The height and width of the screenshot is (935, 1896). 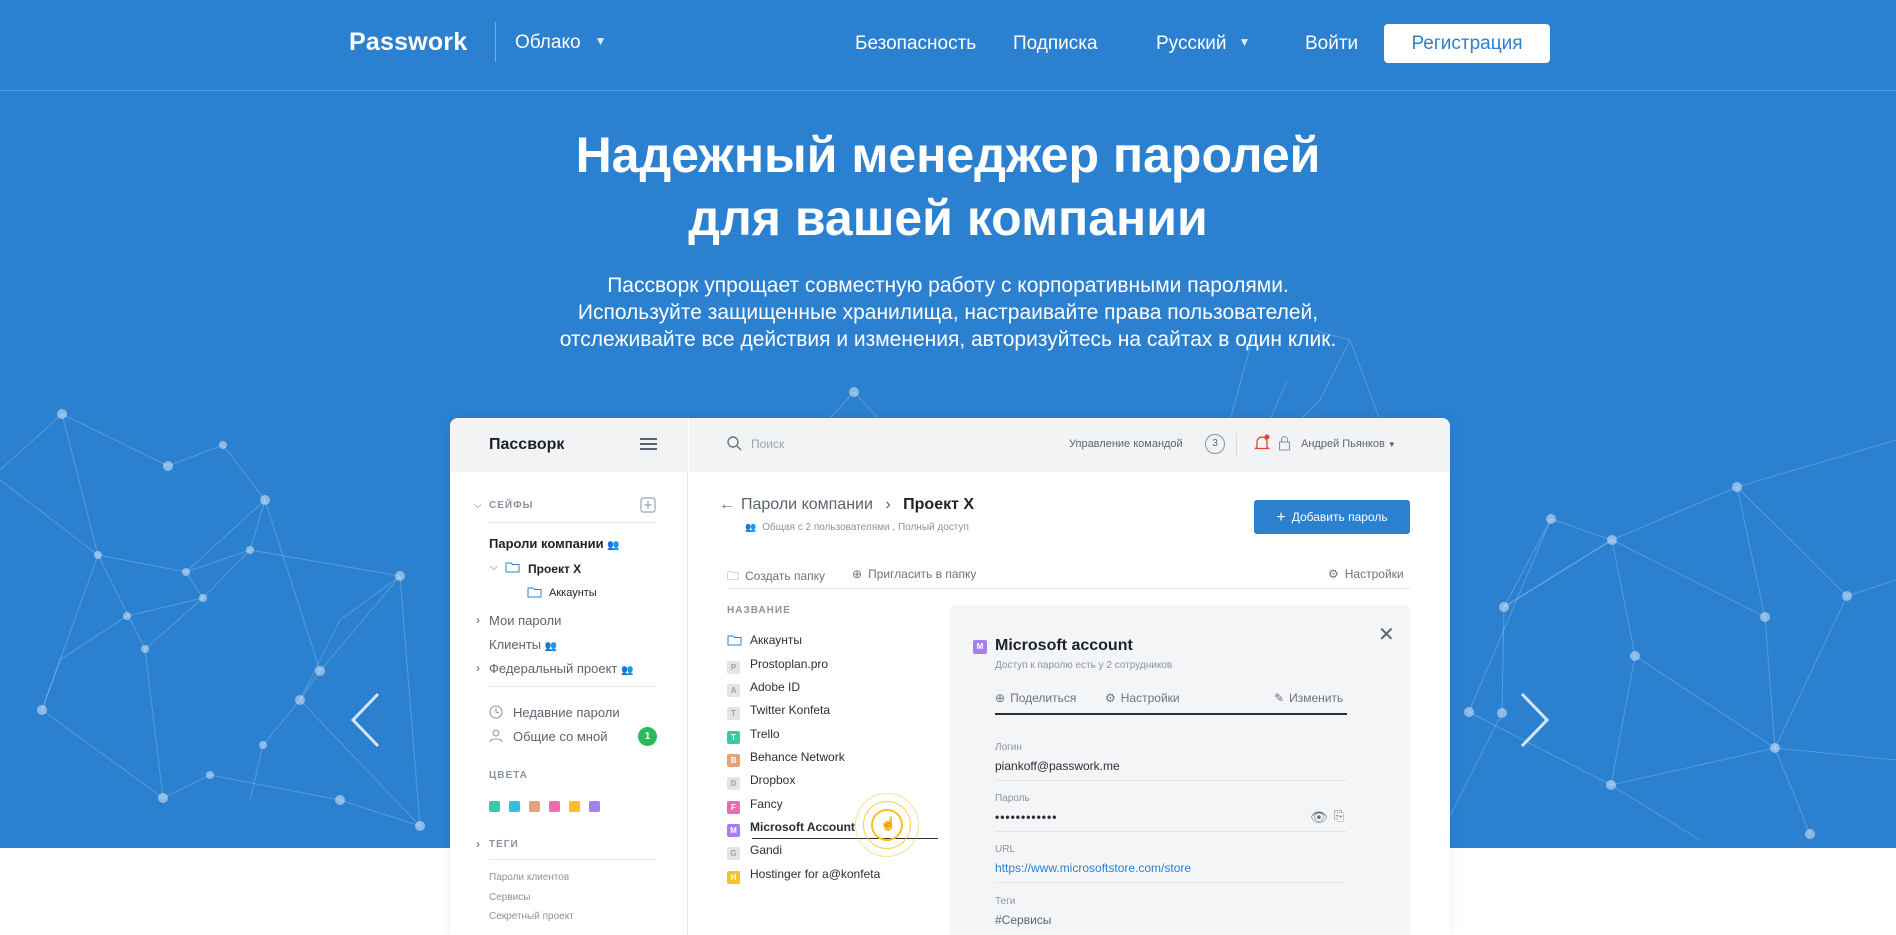 What do you see at coordinates (755, 805) in the screenshot?
I see `list-item: F Fancy` at bounding box center [755, 805].